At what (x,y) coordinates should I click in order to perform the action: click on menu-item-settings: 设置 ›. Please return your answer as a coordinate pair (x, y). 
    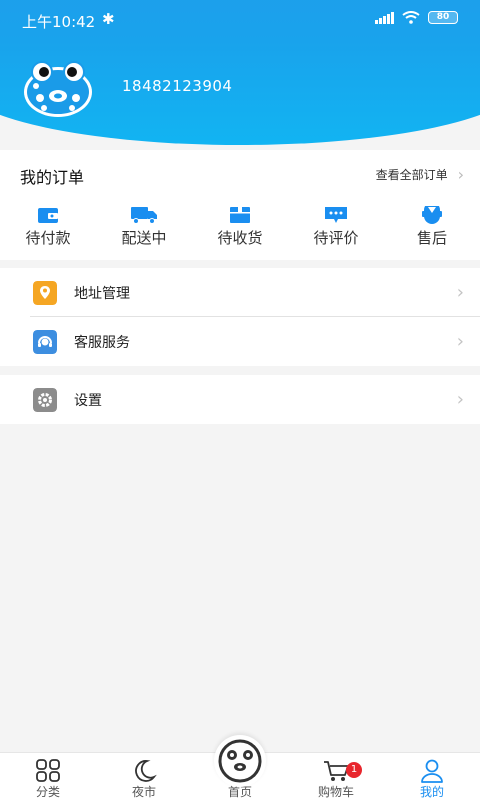
    Looking at the image, I should click on (240, 399).